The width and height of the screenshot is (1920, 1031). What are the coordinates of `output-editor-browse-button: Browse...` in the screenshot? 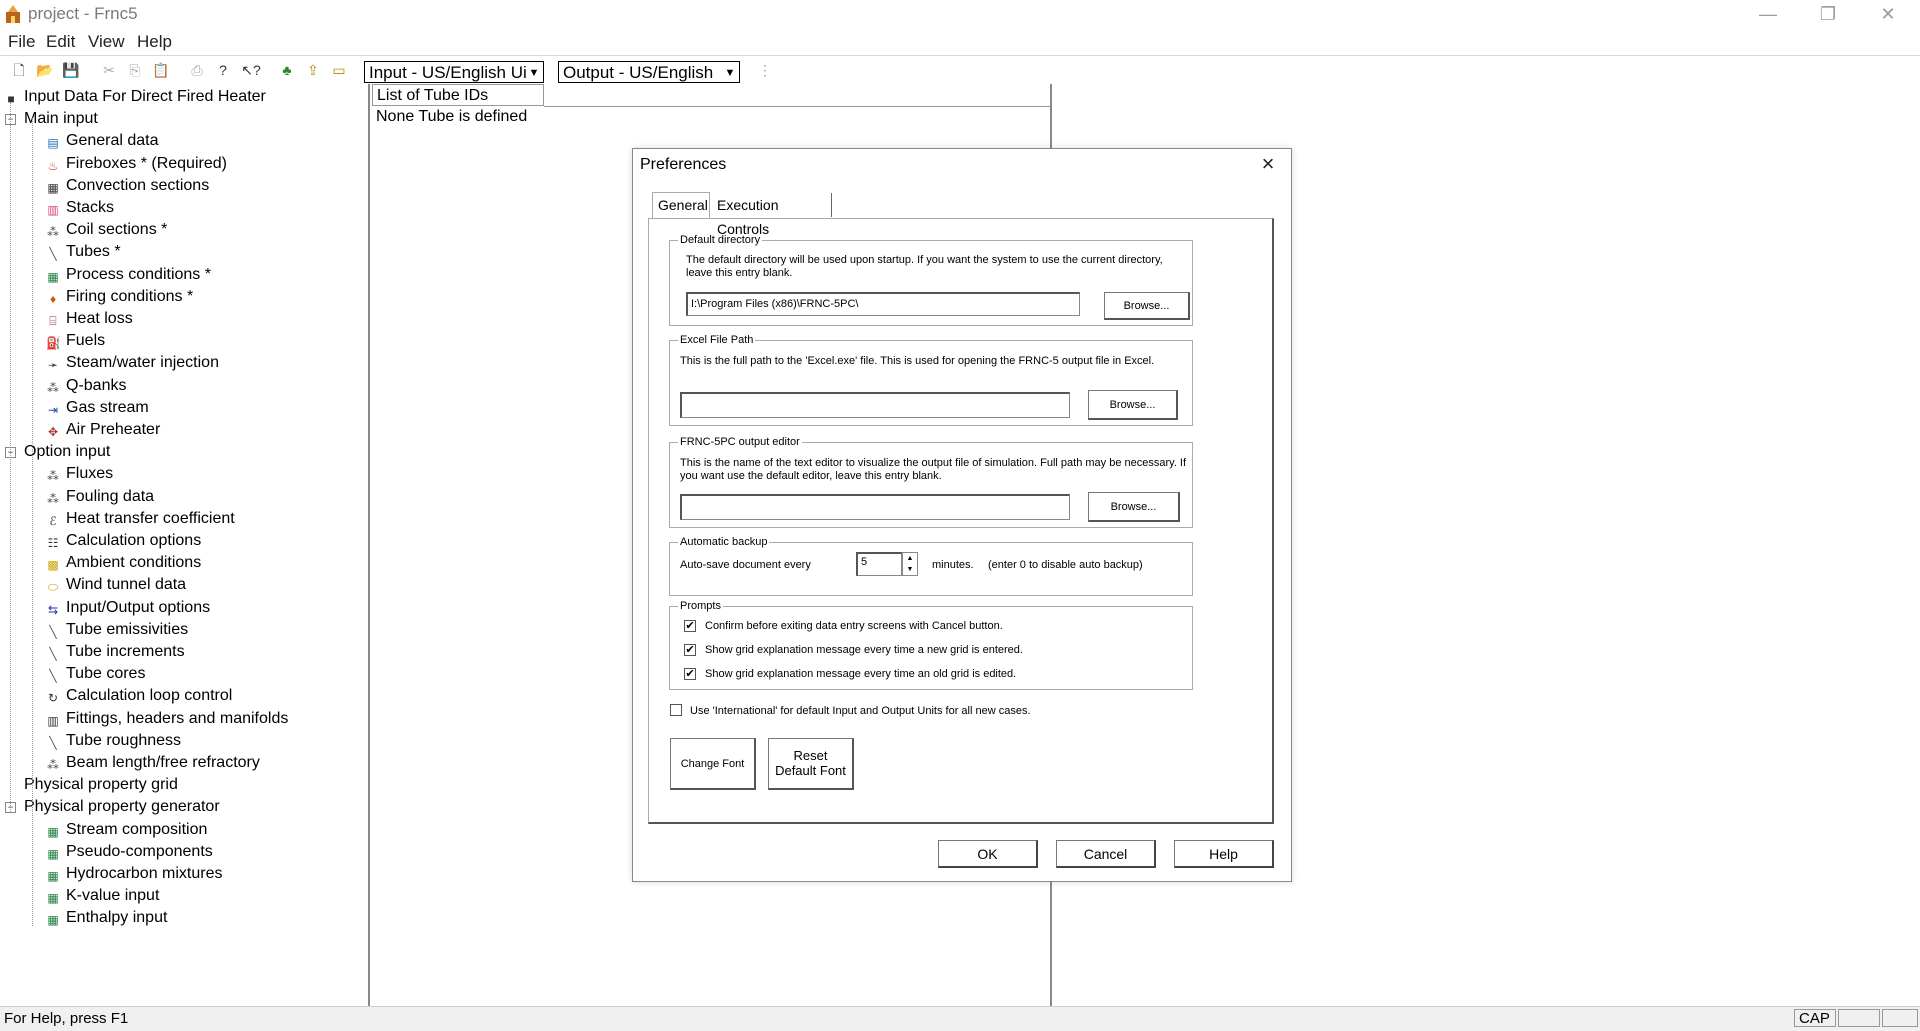 It's located at (1134, 507).